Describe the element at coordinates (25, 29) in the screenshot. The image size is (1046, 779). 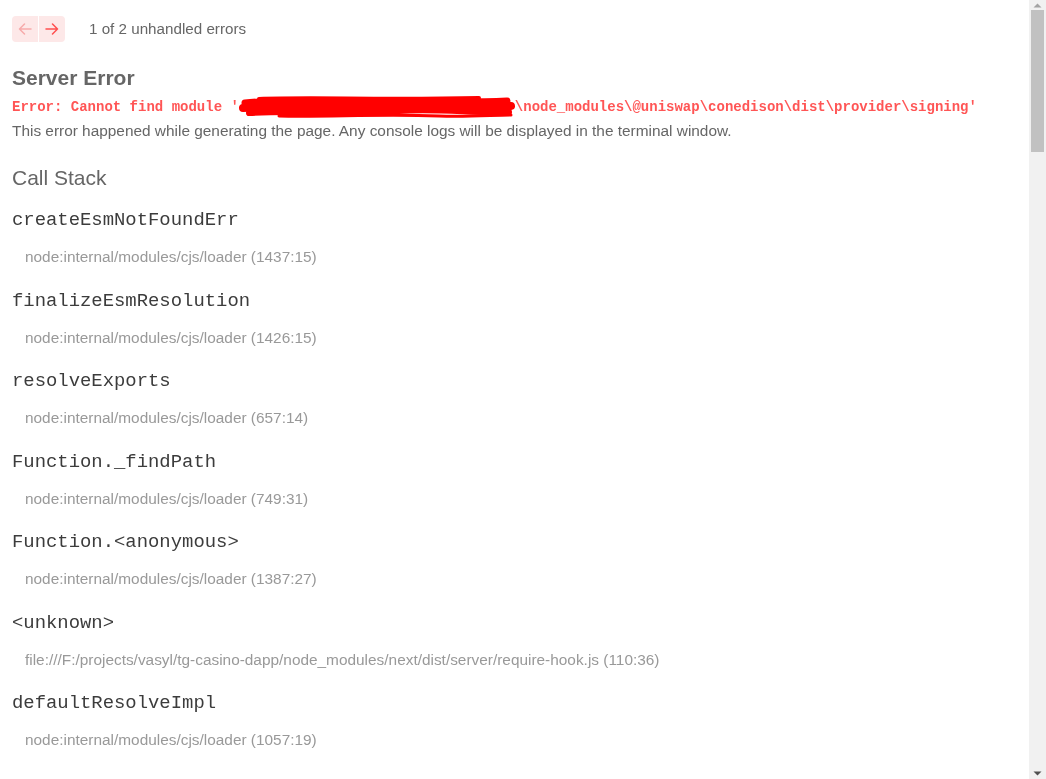
I see `arrow-left-icon` at that location.